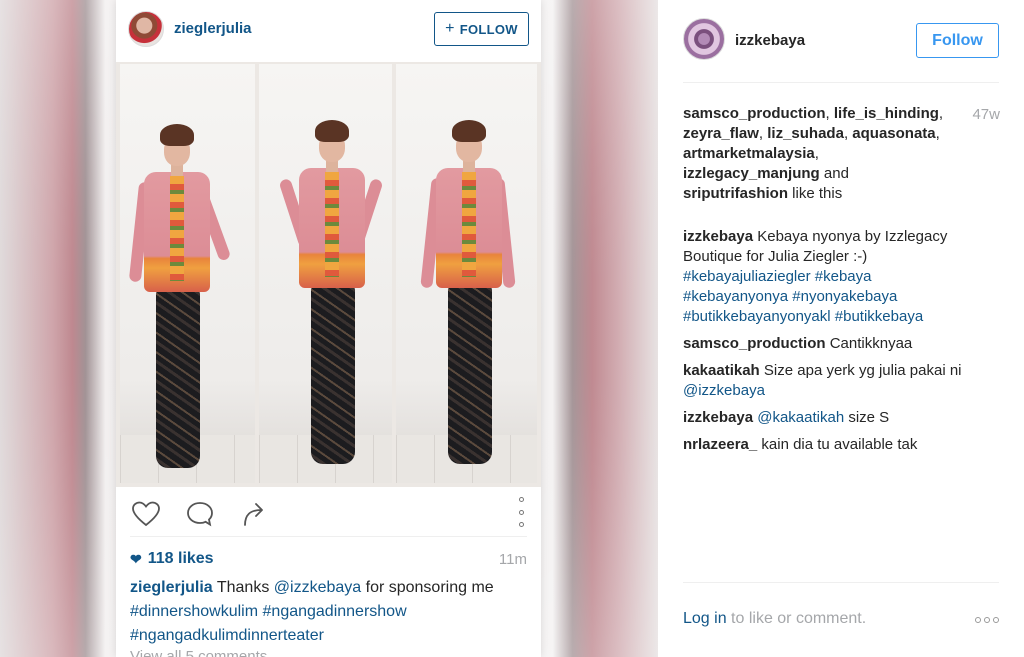 The width and height of the screenshot is (1024, 657). What do you see at coordinates (724, 390) in the screenshot?
I see `comment-mention: @izzkebaya` at bounding box center [724, 390].